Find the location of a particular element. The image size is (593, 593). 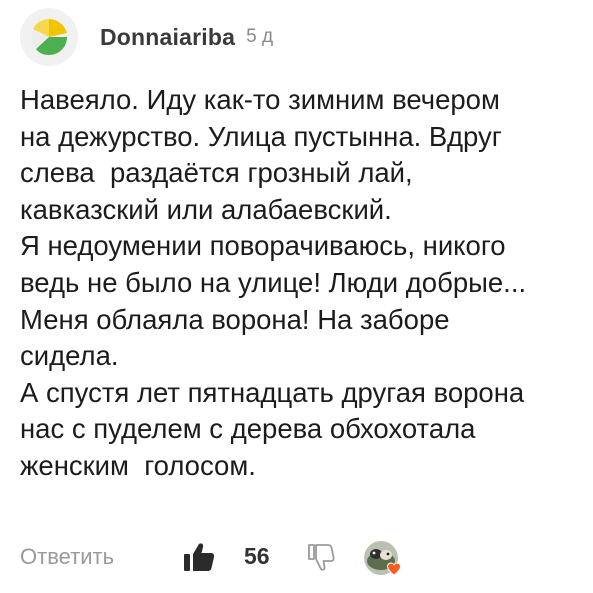

comment-timestamp: 5 д is located at coordinates (260, 36).